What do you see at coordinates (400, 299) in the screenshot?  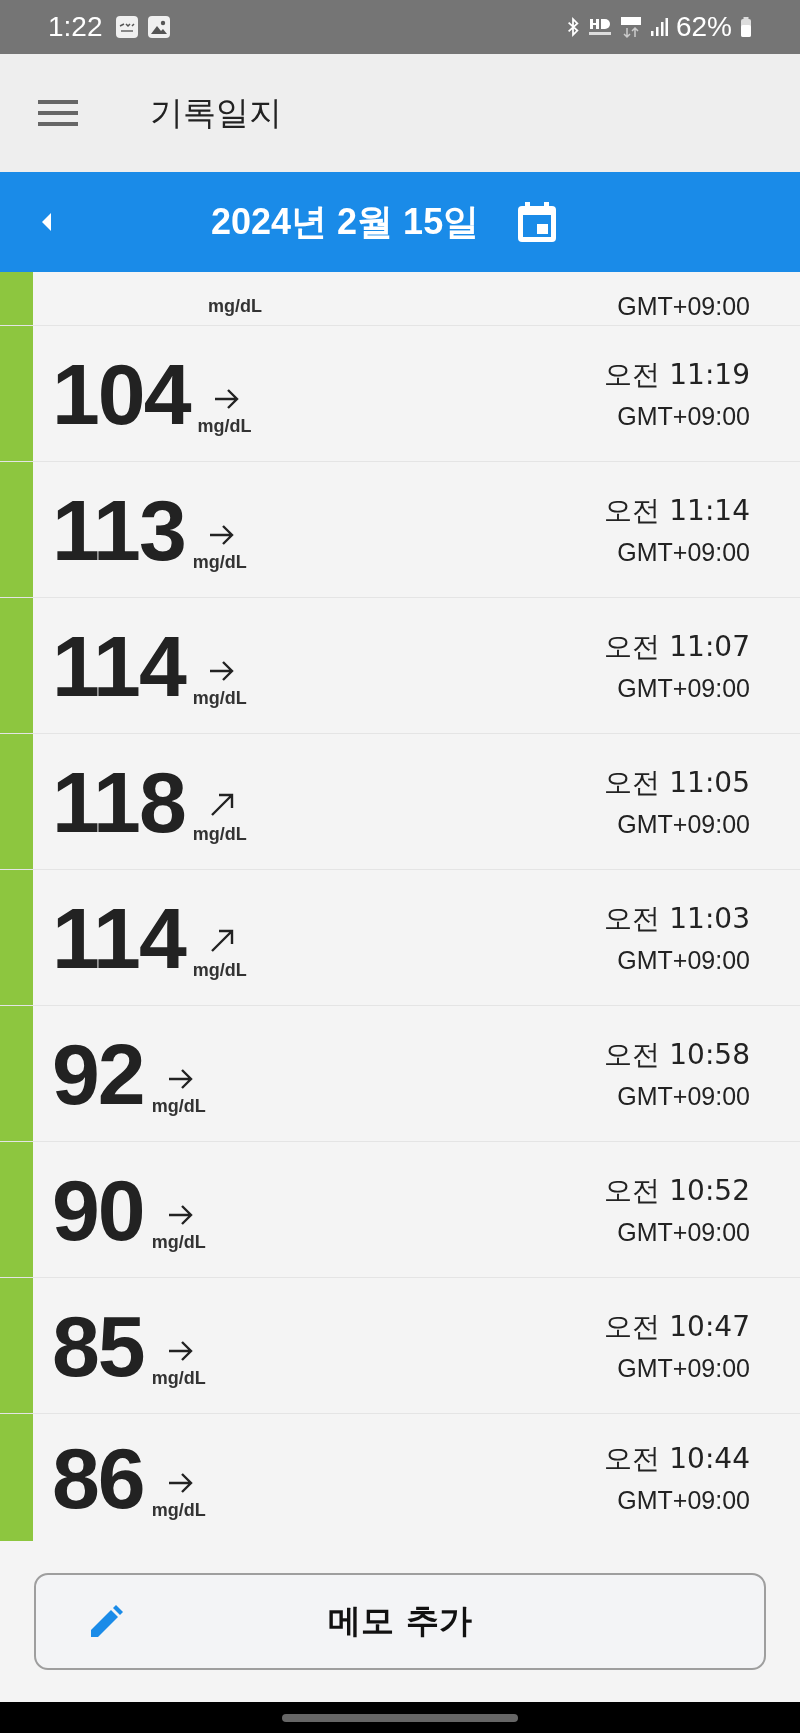 I see `reading-row: mg/dL GMT+09:00` at bounding box center [400, 299].